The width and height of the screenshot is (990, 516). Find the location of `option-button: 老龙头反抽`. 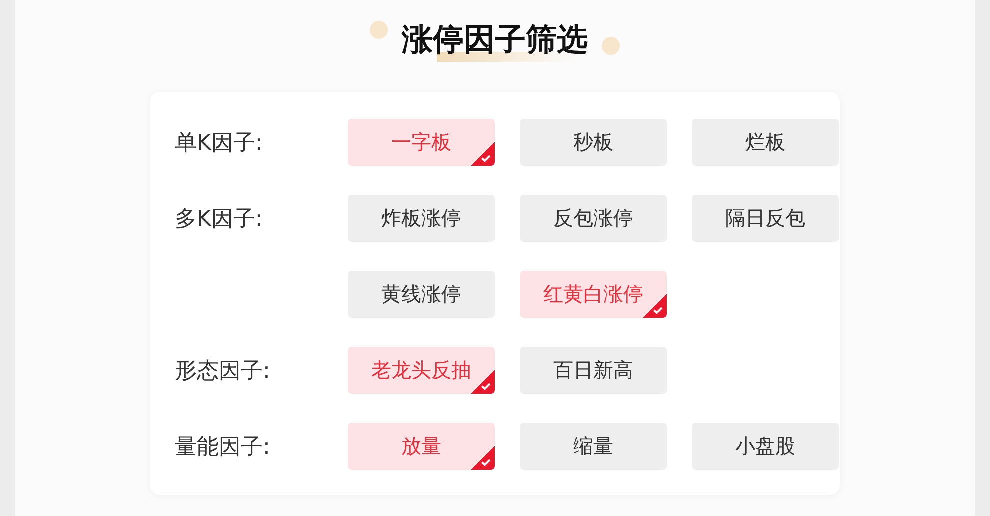

option-button: 老龙头反抽 is located at coordinates (421, 370).